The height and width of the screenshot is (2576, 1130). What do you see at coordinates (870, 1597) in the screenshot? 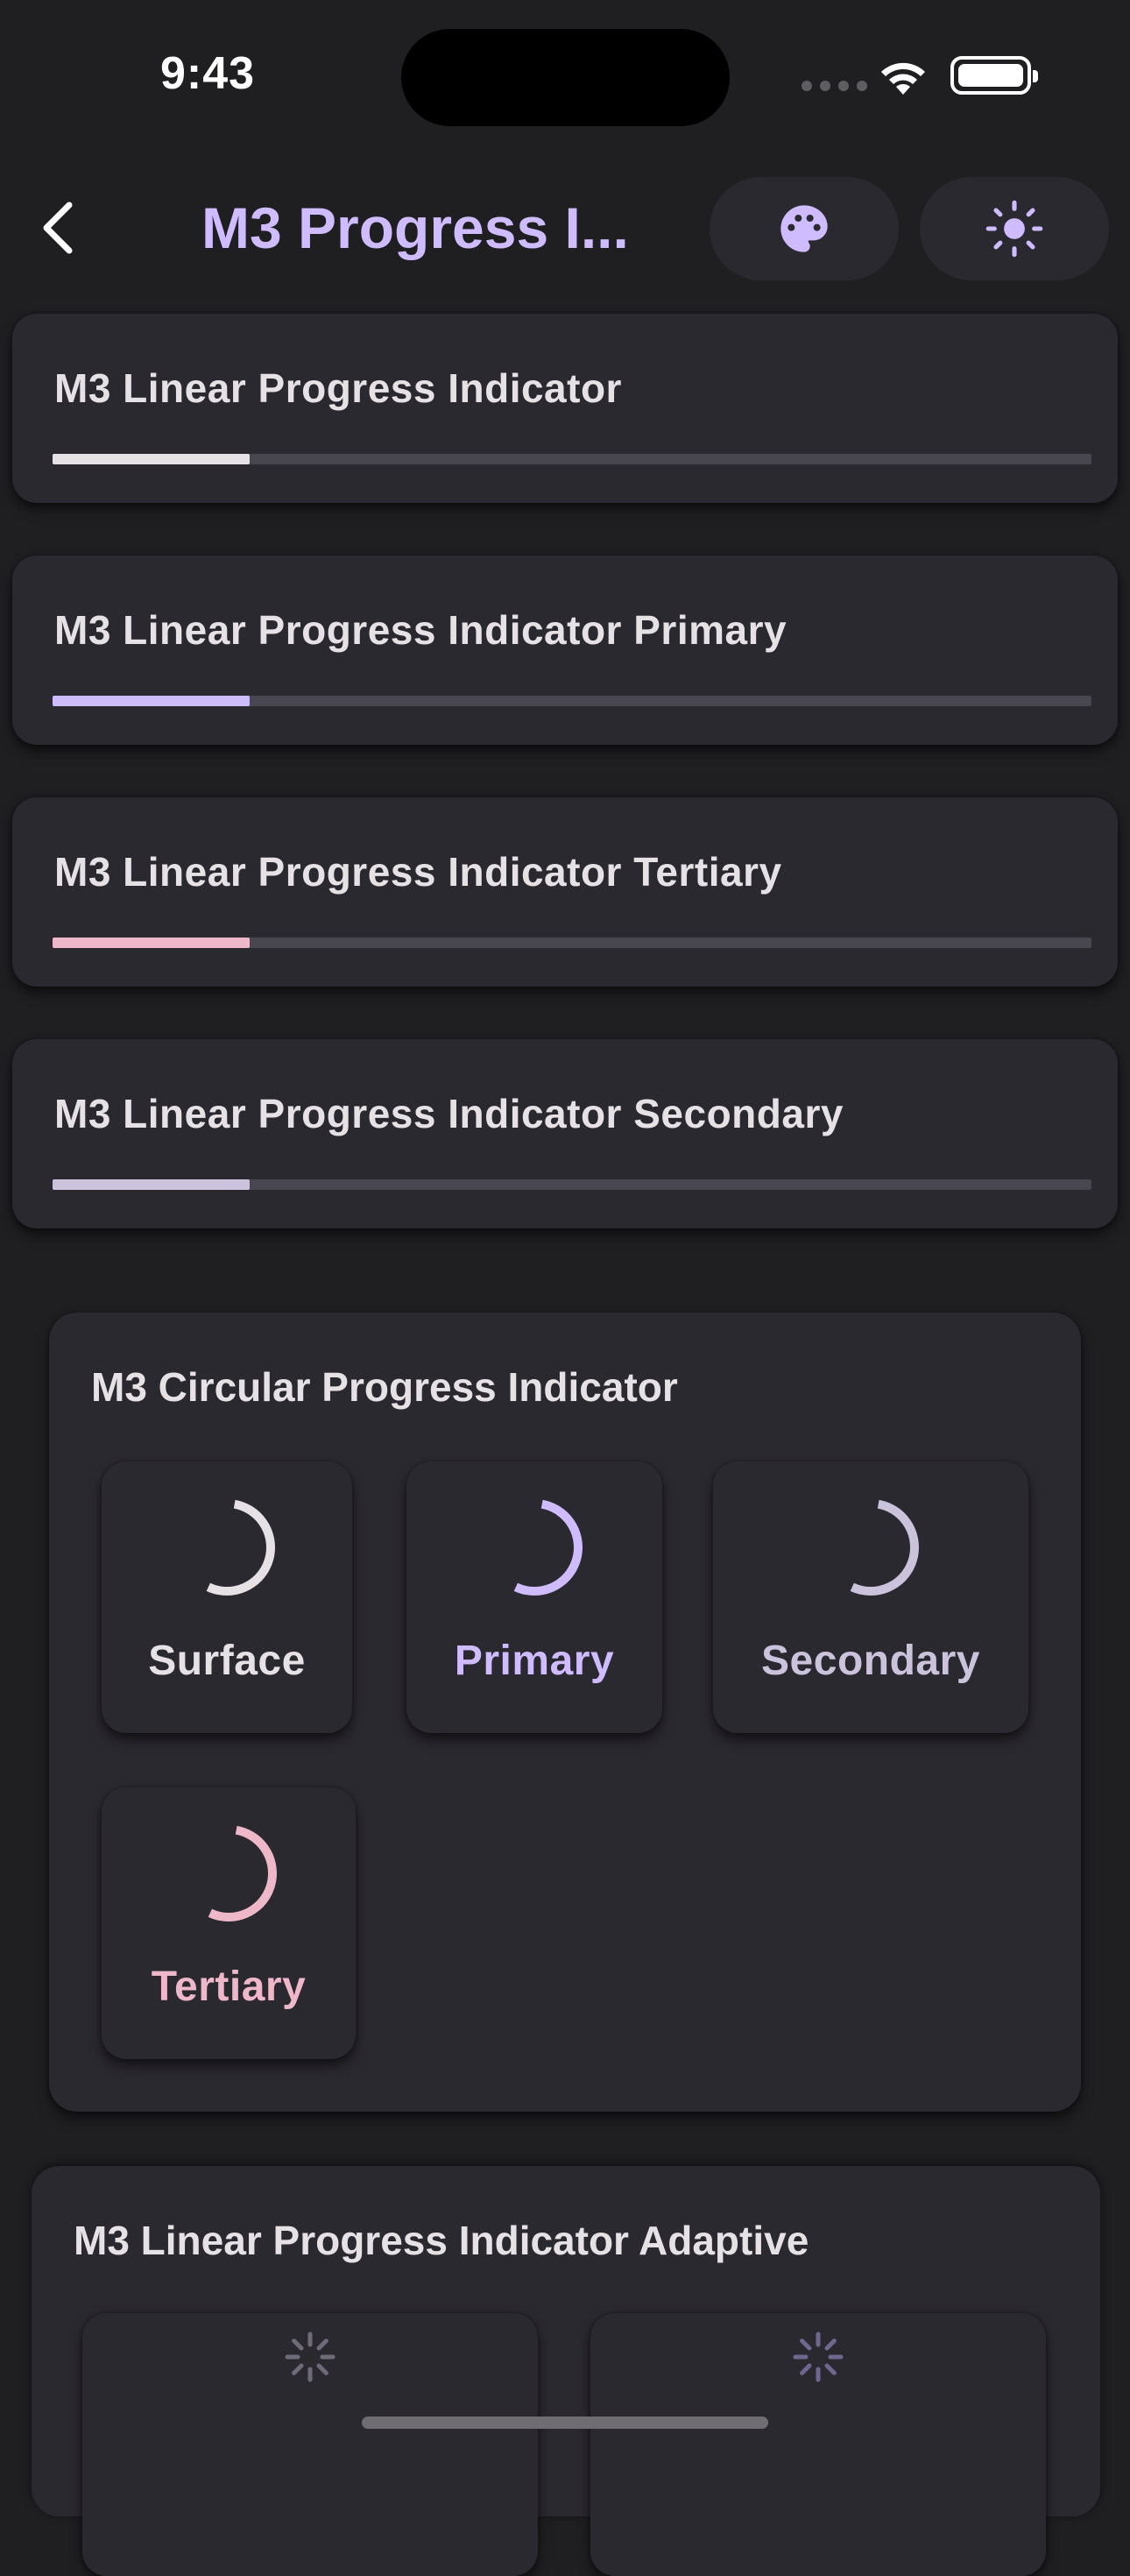
I see `circular-tile-secondary: Secondary` at bounding box center [870, 1597].